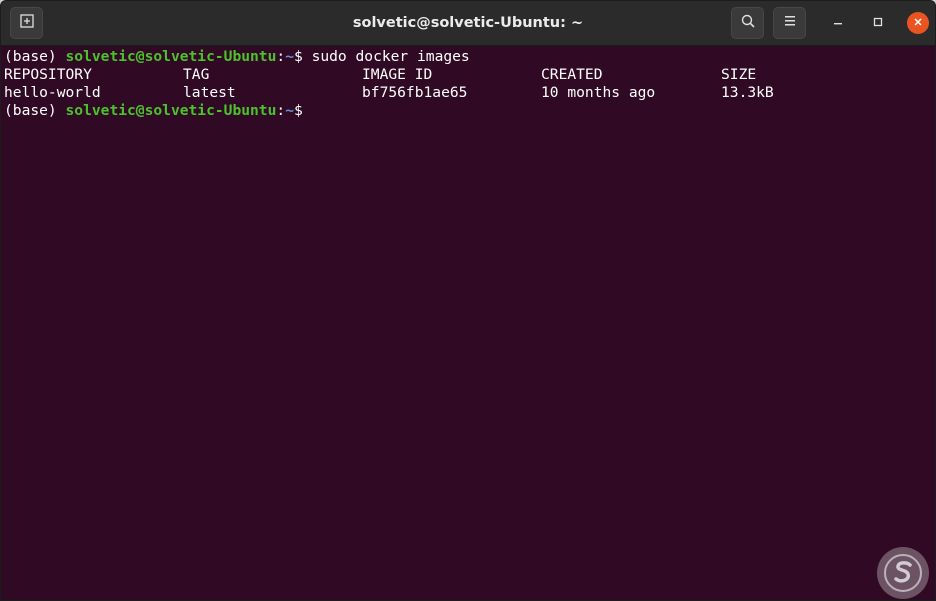 This screenshot has width=936, height=601. I want to click on header-size: SIZE, so click(739, 74).